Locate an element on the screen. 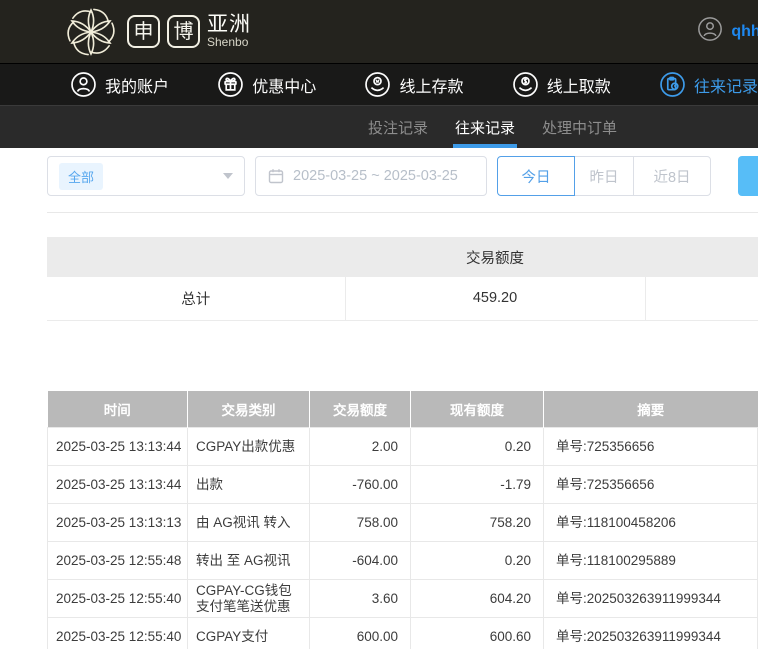  account-icon is located at coordinates (83, 84).